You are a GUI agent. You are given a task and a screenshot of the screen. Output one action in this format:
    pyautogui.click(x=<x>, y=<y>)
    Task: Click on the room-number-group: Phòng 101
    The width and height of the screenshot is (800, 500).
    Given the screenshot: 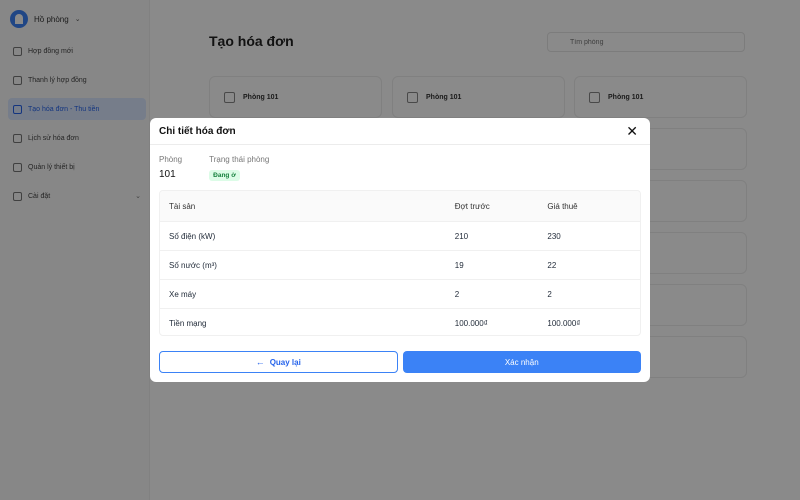 What is the action you would take?
    pyautogui.click(x=170, y=168)
    